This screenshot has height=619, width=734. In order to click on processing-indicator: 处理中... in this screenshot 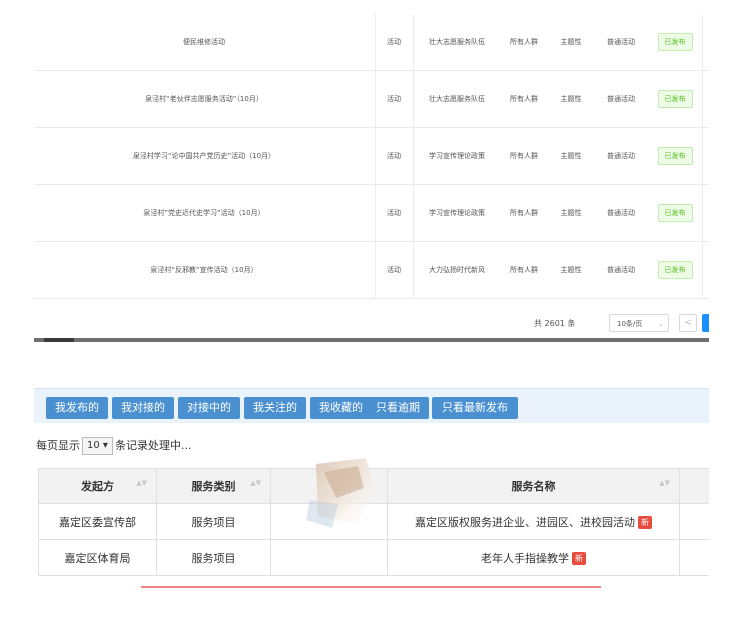, I will do `click(169, 445)`.